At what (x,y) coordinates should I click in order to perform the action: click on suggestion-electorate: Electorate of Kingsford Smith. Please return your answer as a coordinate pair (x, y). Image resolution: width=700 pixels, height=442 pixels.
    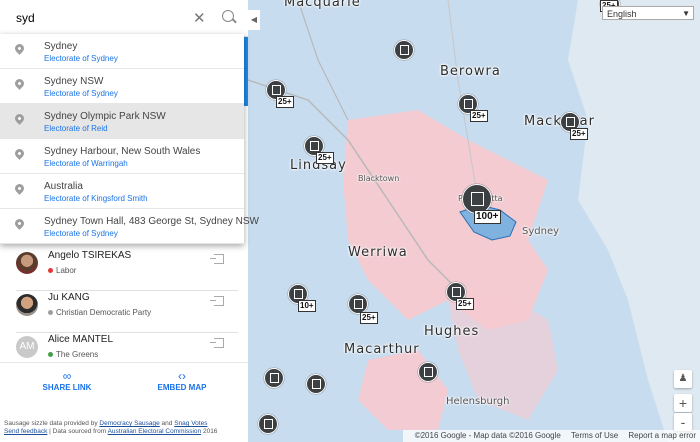
    Looking at the image, I should click on (96, 198).